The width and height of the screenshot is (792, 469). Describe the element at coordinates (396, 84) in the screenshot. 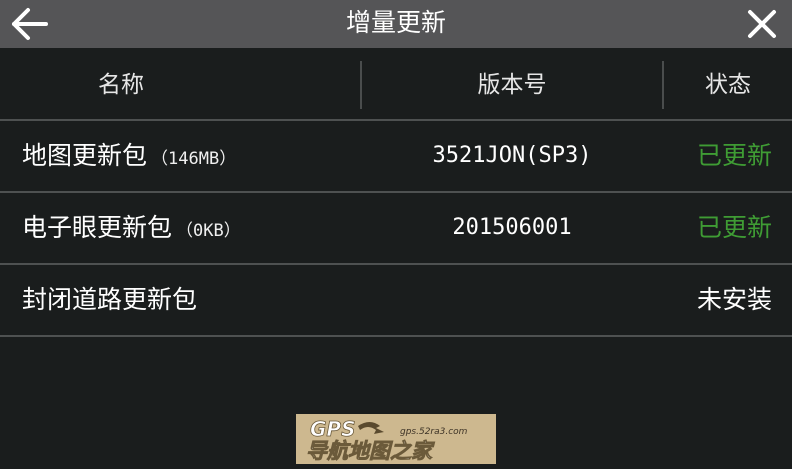

I see `table-header: 名称 版本号 状态` at that location.